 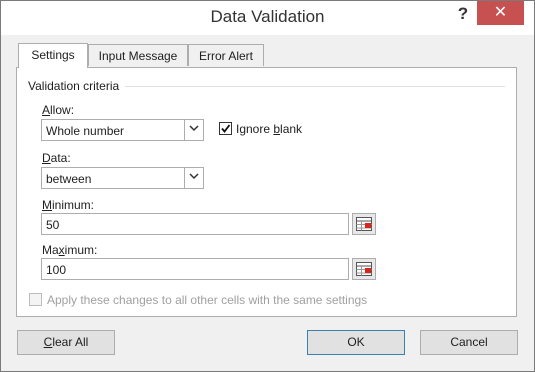 What do you see at coordinates (269, 129) in the screenshot?
I see `ignore-blank-label: Ignore blank` at bounding box center [269, 129].